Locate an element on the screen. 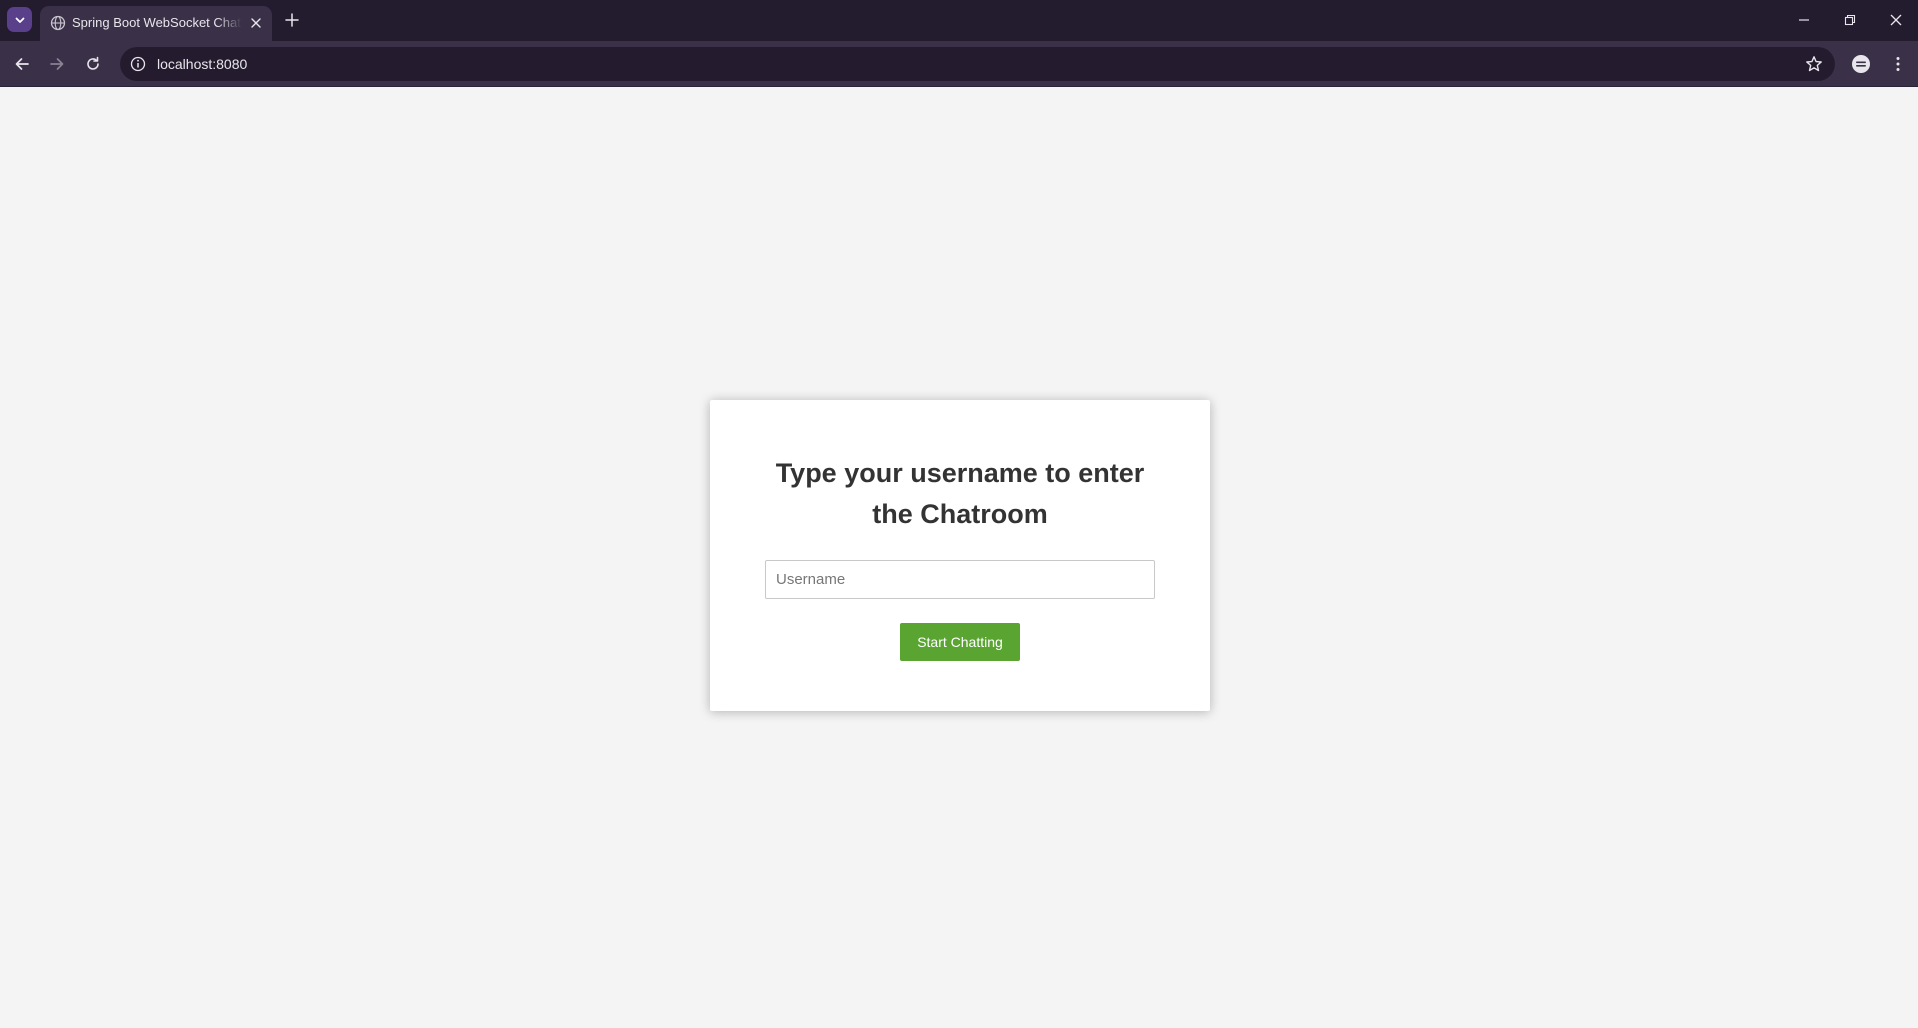  info-icon is located at coordinates (138, 64).